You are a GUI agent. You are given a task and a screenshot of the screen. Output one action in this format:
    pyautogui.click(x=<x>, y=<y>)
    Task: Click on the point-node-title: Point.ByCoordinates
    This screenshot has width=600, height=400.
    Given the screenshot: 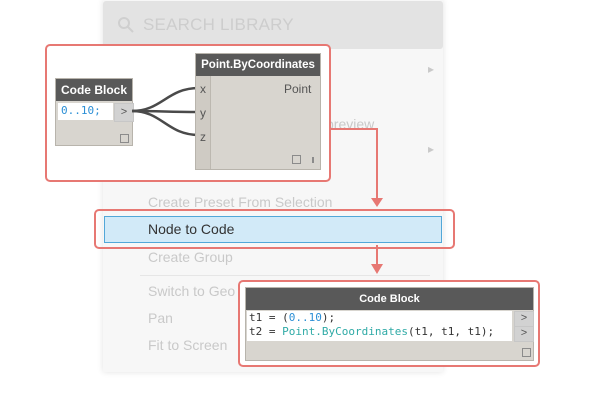 What is the action you would take?
    pyautogui.click(x=258, y=65)
    